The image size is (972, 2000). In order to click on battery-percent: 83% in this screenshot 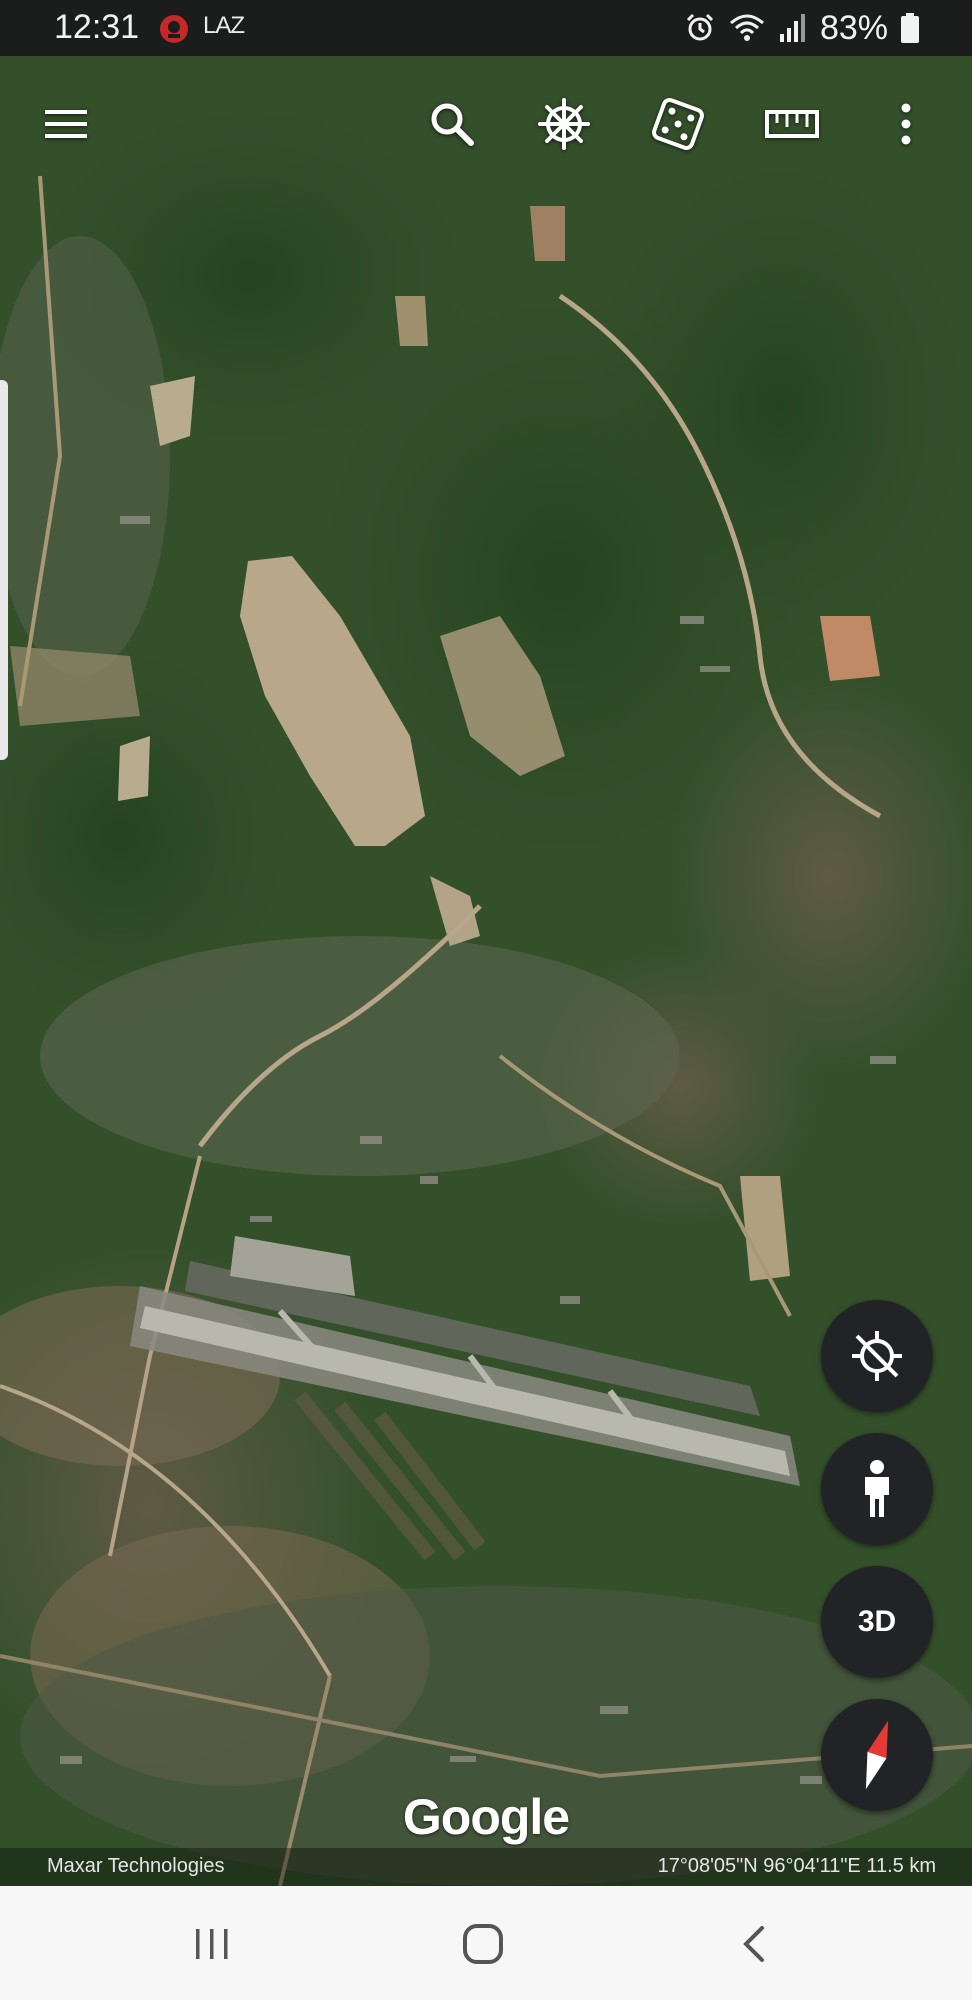, I will do `click(853, 27)`.